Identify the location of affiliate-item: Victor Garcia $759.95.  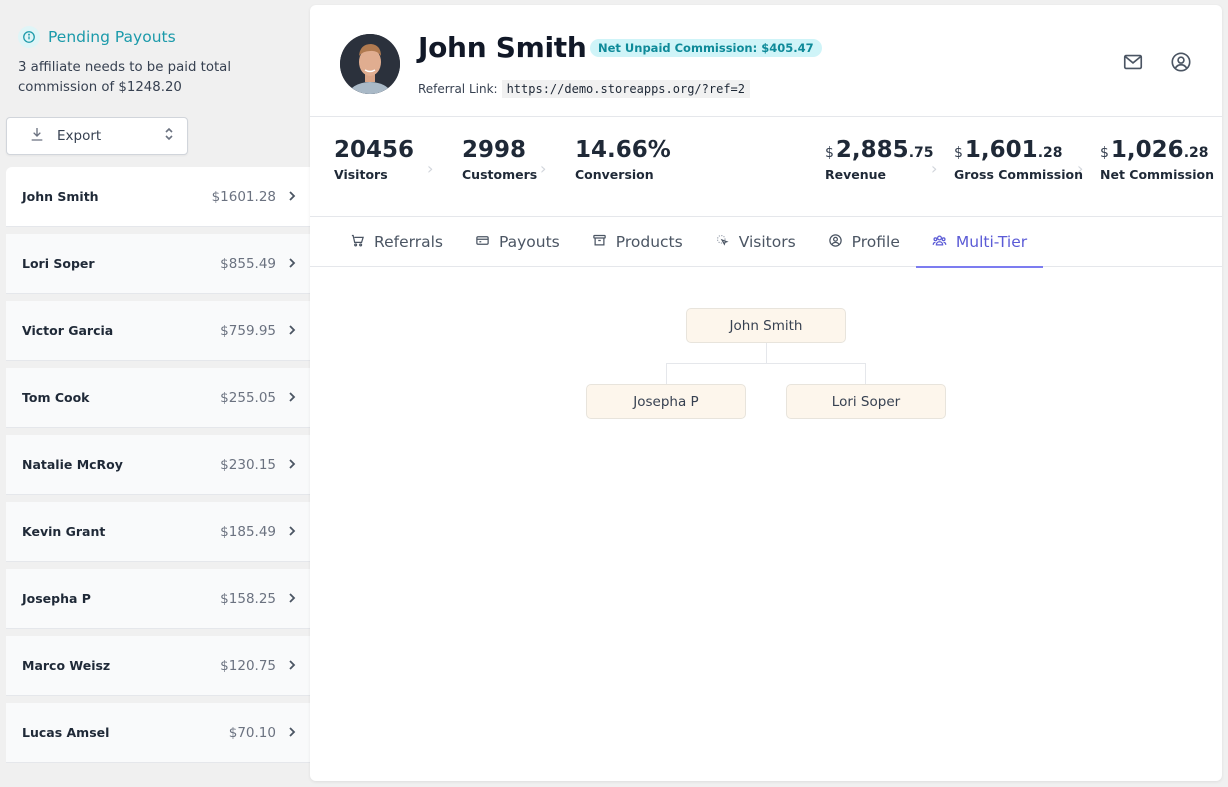
(158, 331).